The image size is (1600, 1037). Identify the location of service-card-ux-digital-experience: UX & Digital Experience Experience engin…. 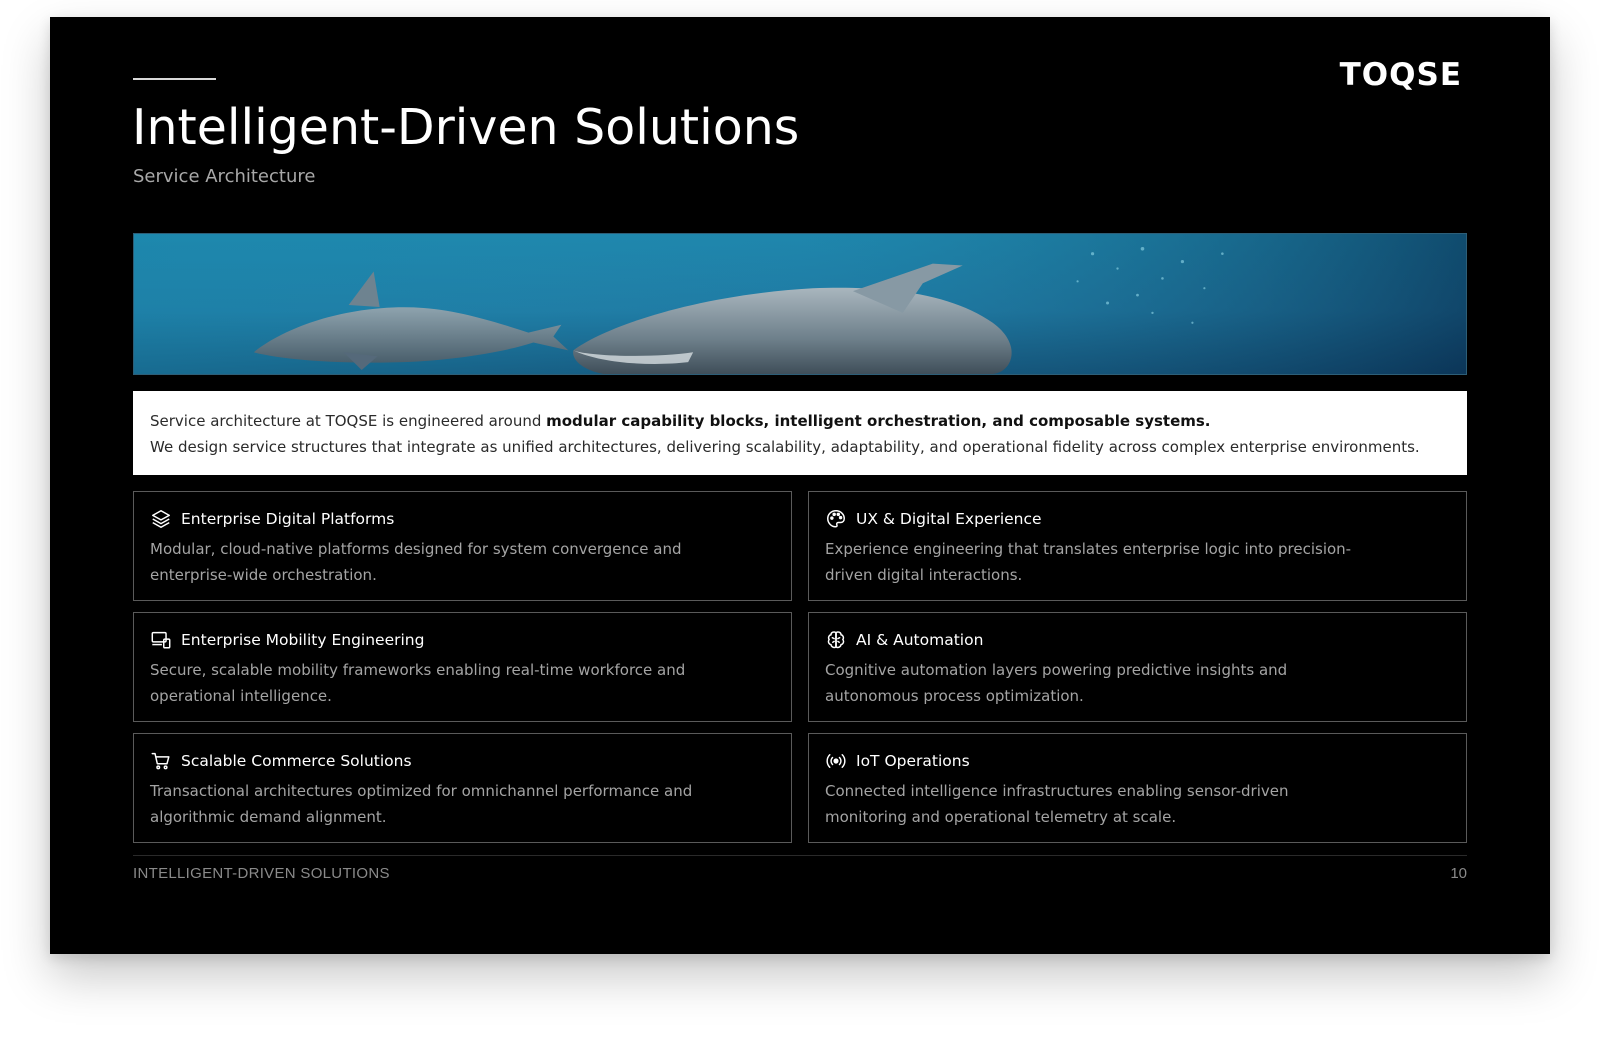
(1137, 546).